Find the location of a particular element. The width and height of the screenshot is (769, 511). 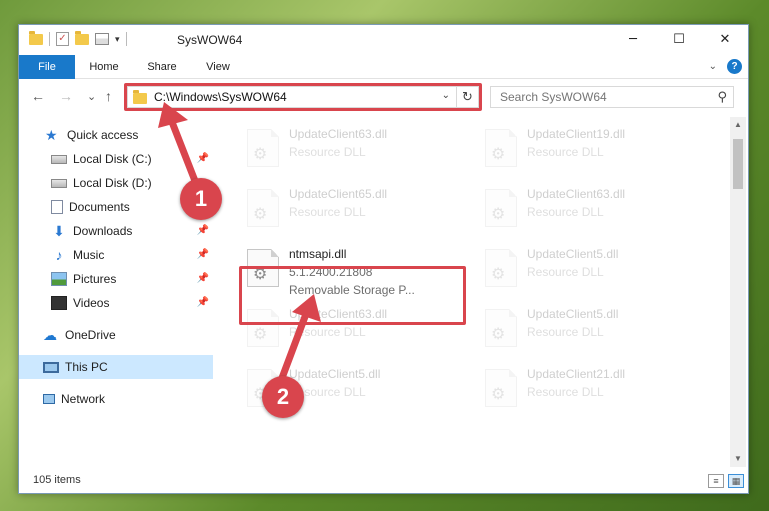

file-item: ⚙ UpdateClient65.dll Resource DLL is located at coordinates (354, 209).